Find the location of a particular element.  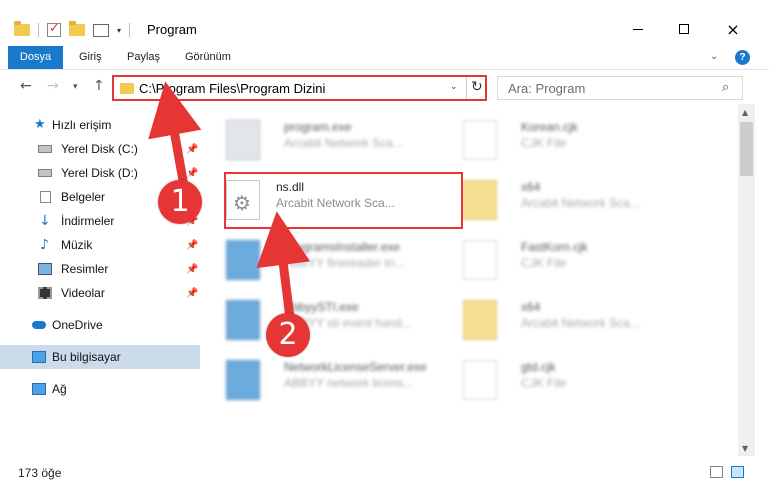

sidebar-item-label: Videolar is located at coordinates (83, 293).